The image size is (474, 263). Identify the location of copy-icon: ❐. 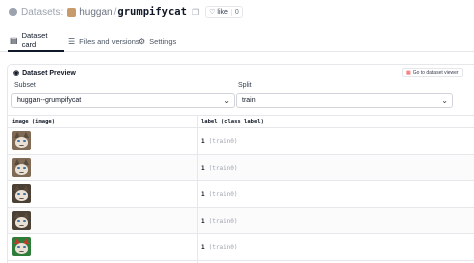
(195, 12).